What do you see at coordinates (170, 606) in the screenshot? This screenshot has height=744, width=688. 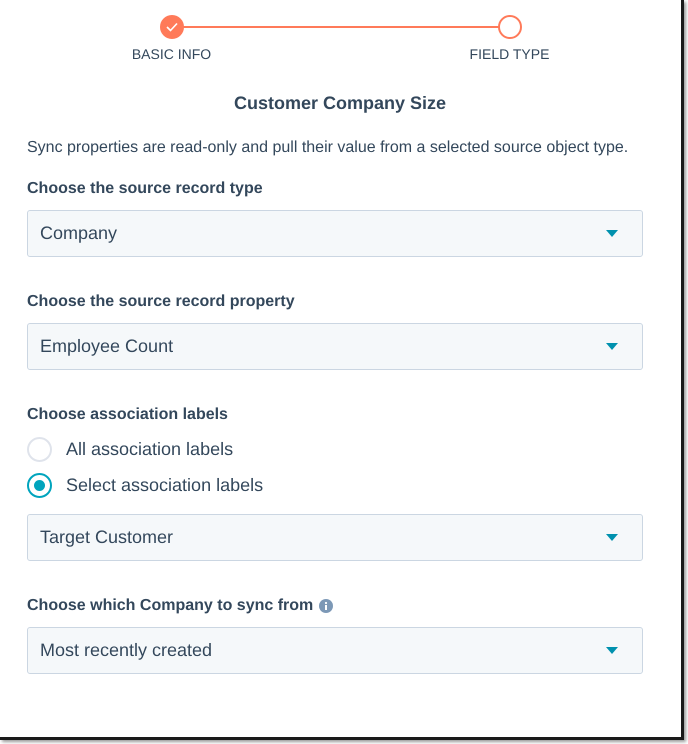 I see `field-label: Choose which Company to sync from` at bounding box center [170, 606].